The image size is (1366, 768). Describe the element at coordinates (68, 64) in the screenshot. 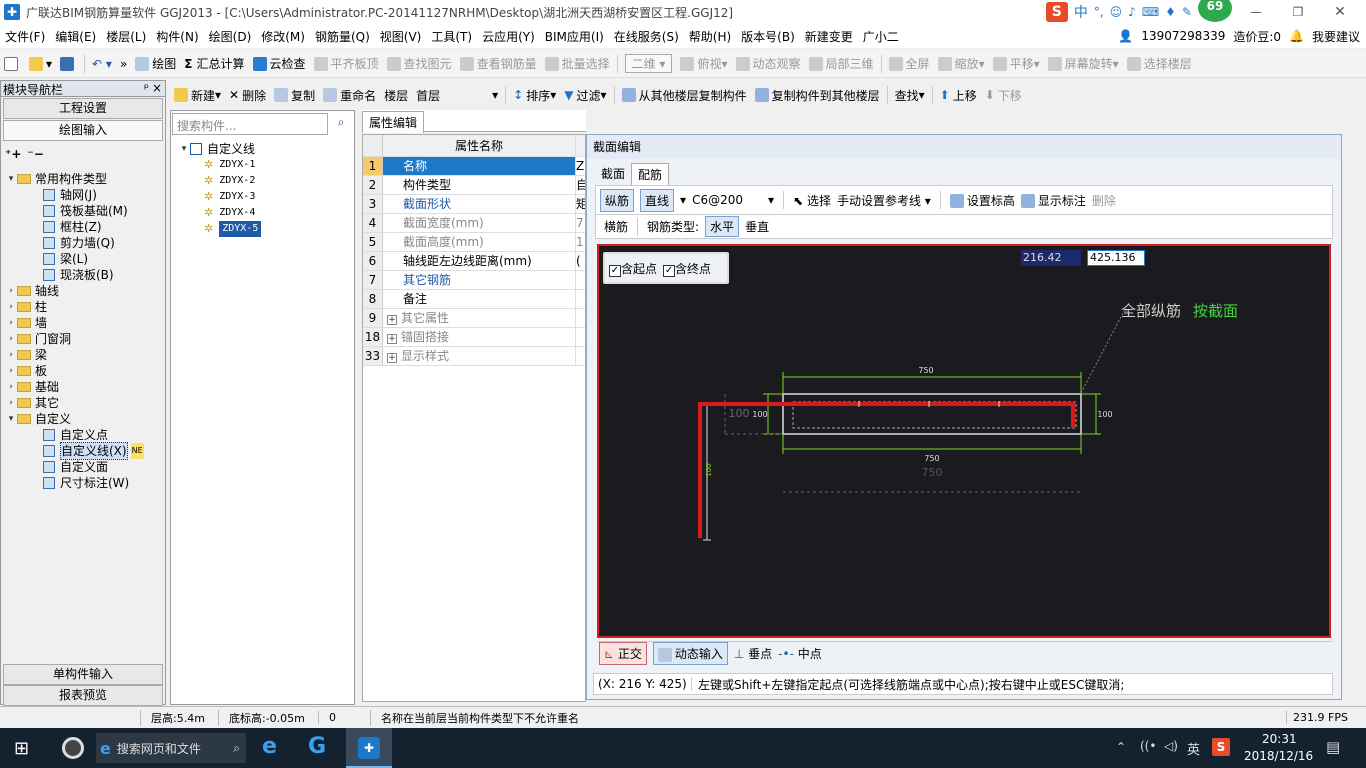

I see `save-icon` at that location.